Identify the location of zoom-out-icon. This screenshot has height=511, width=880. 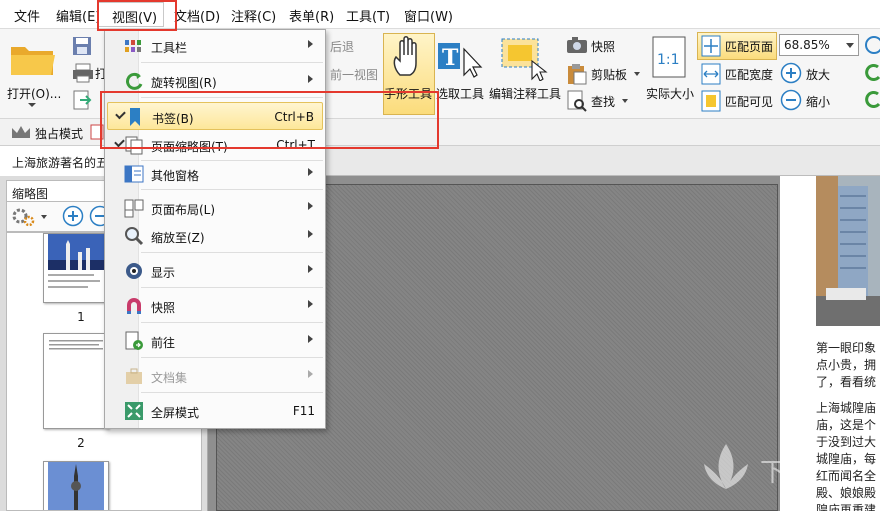
(791, 100).